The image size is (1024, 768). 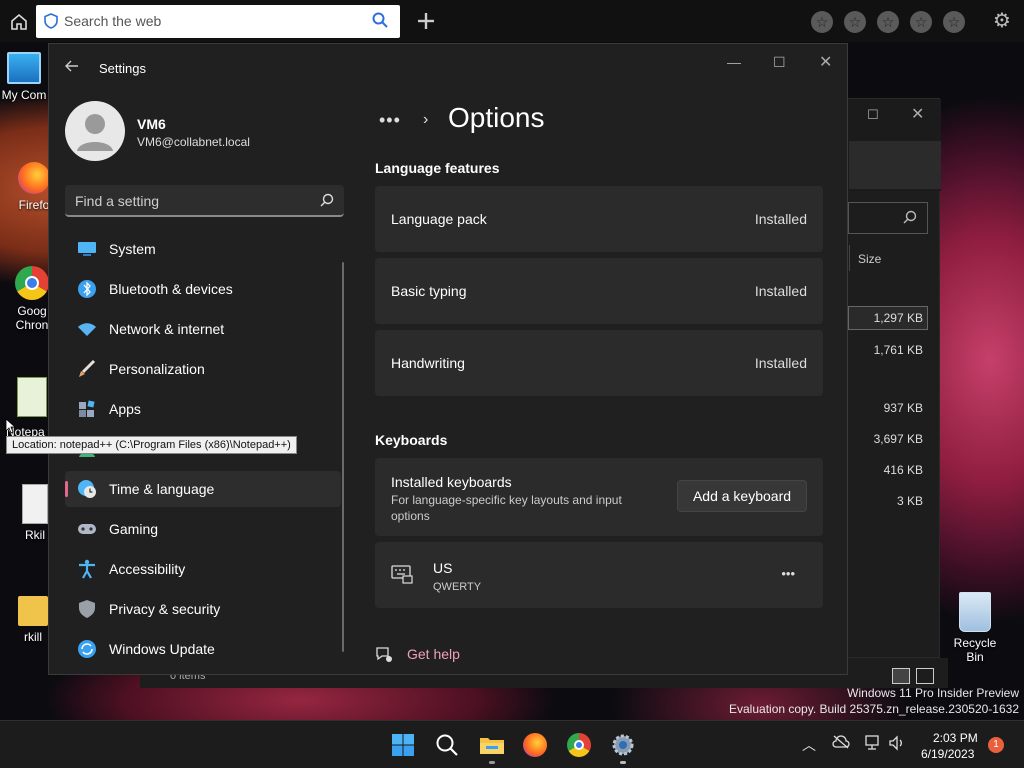 I want to click on file-size: 1,761 KB, so click(x=898, y=350).